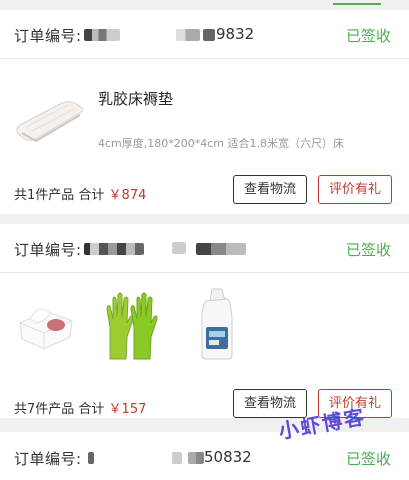  Describe the element at coordinates (49, 122) in the screenshot. I see `mattress-pad-thumbnail` at that location.